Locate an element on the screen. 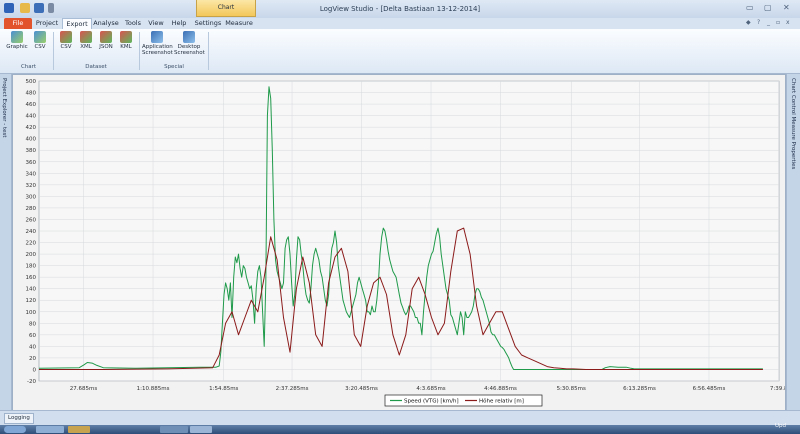 This screenshot has height=434, width=800. bottom-panel-strip: Logging is located at coordinates (400, 417).